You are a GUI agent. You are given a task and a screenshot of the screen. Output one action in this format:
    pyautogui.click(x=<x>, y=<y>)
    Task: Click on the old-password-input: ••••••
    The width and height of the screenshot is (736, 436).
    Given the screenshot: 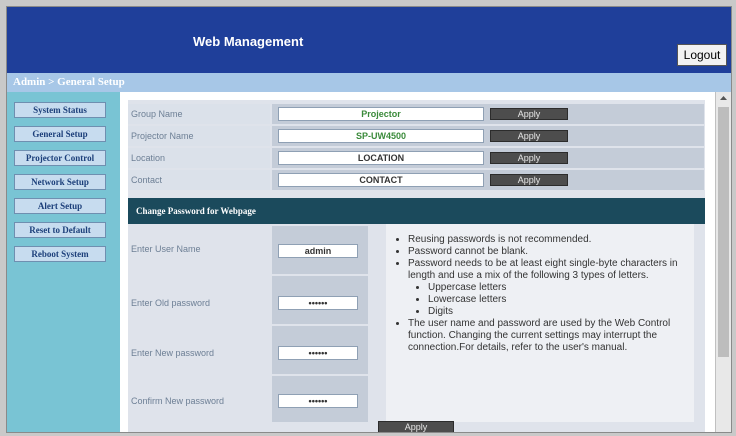 What is the action you would take?
    pyautogui.click(x=318, y=303)
    